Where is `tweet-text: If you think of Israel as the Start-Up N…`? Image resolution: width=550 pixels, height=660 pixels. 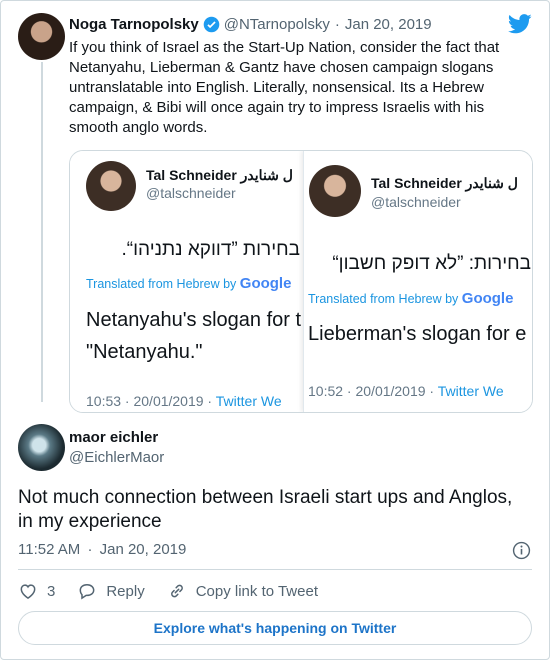
tweet-text: If you think of Israel as the Start-Up N… is located at coordinates (284, 87).